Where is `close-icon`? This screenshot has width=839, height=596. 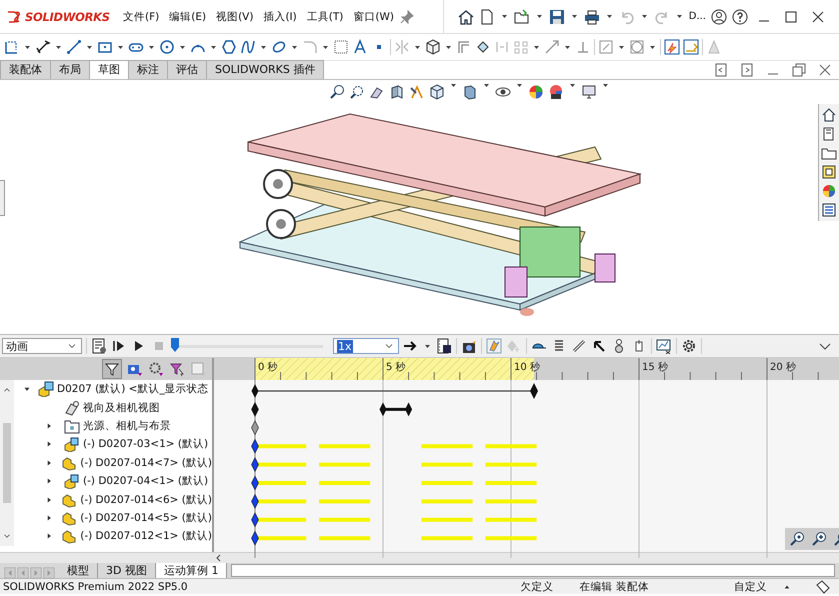
close-icon is located at coordinates (825, 70).